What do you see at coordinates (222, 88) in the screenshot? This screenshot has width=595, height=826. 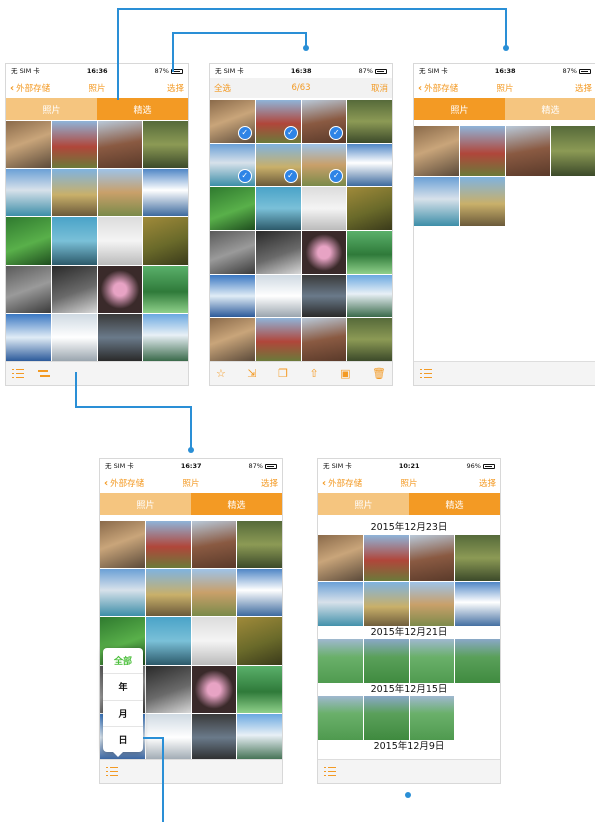 I see `select-all-button: 全选` at bounding box center [222, 88].